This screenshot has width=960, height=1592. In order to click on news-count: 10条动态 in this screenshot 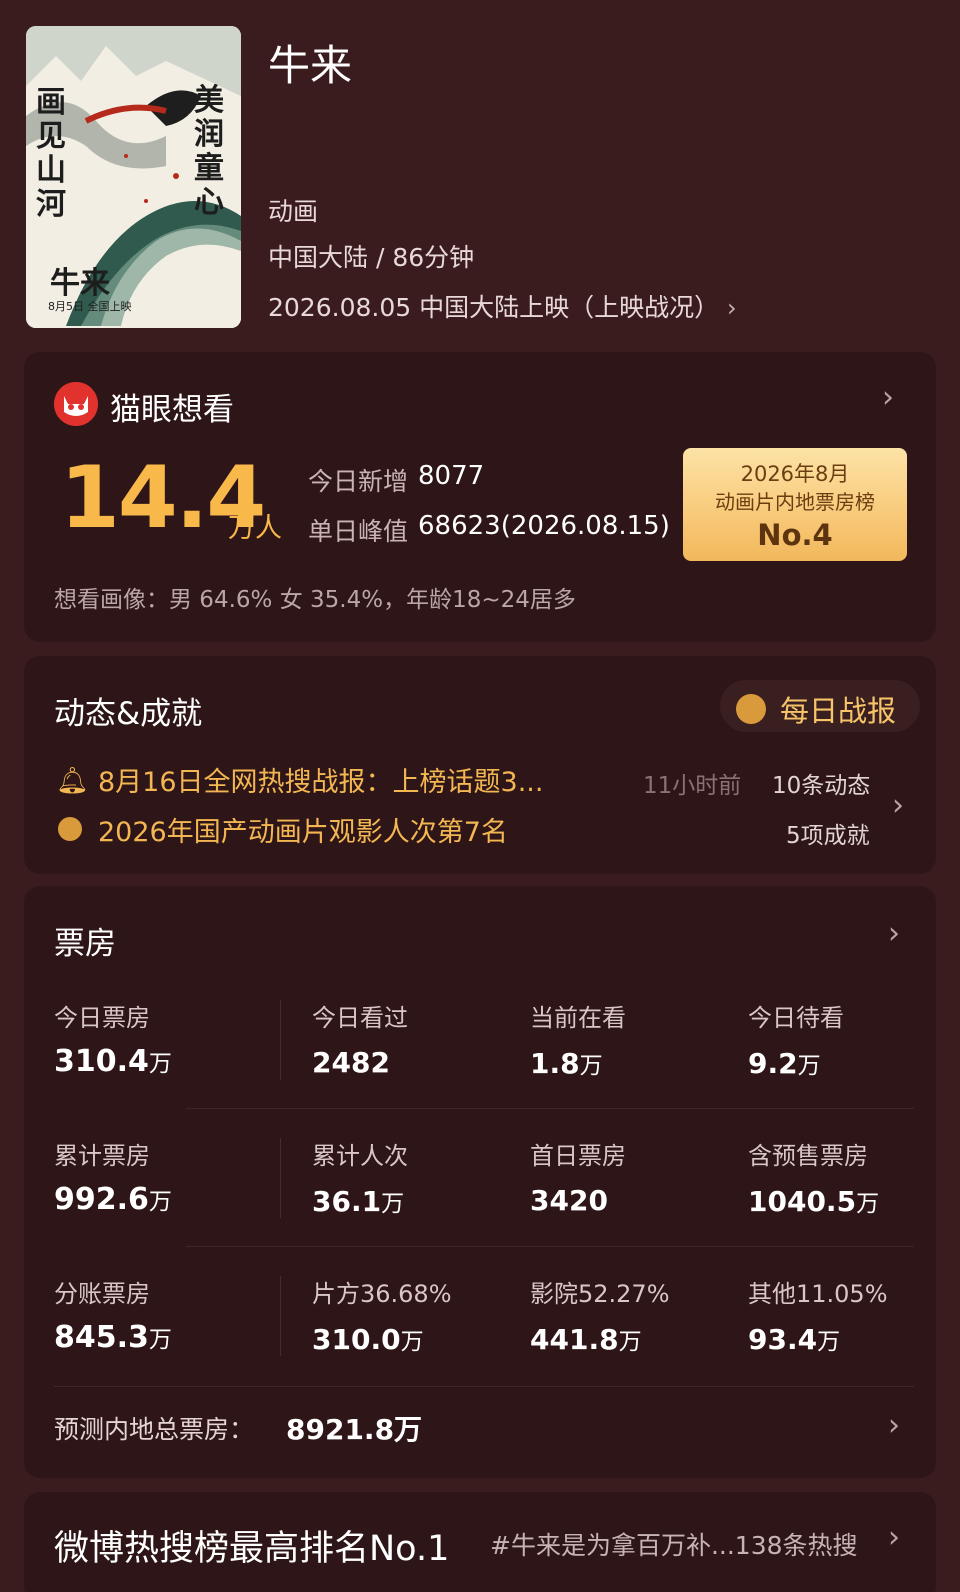, I will do `click(821, 783)`.